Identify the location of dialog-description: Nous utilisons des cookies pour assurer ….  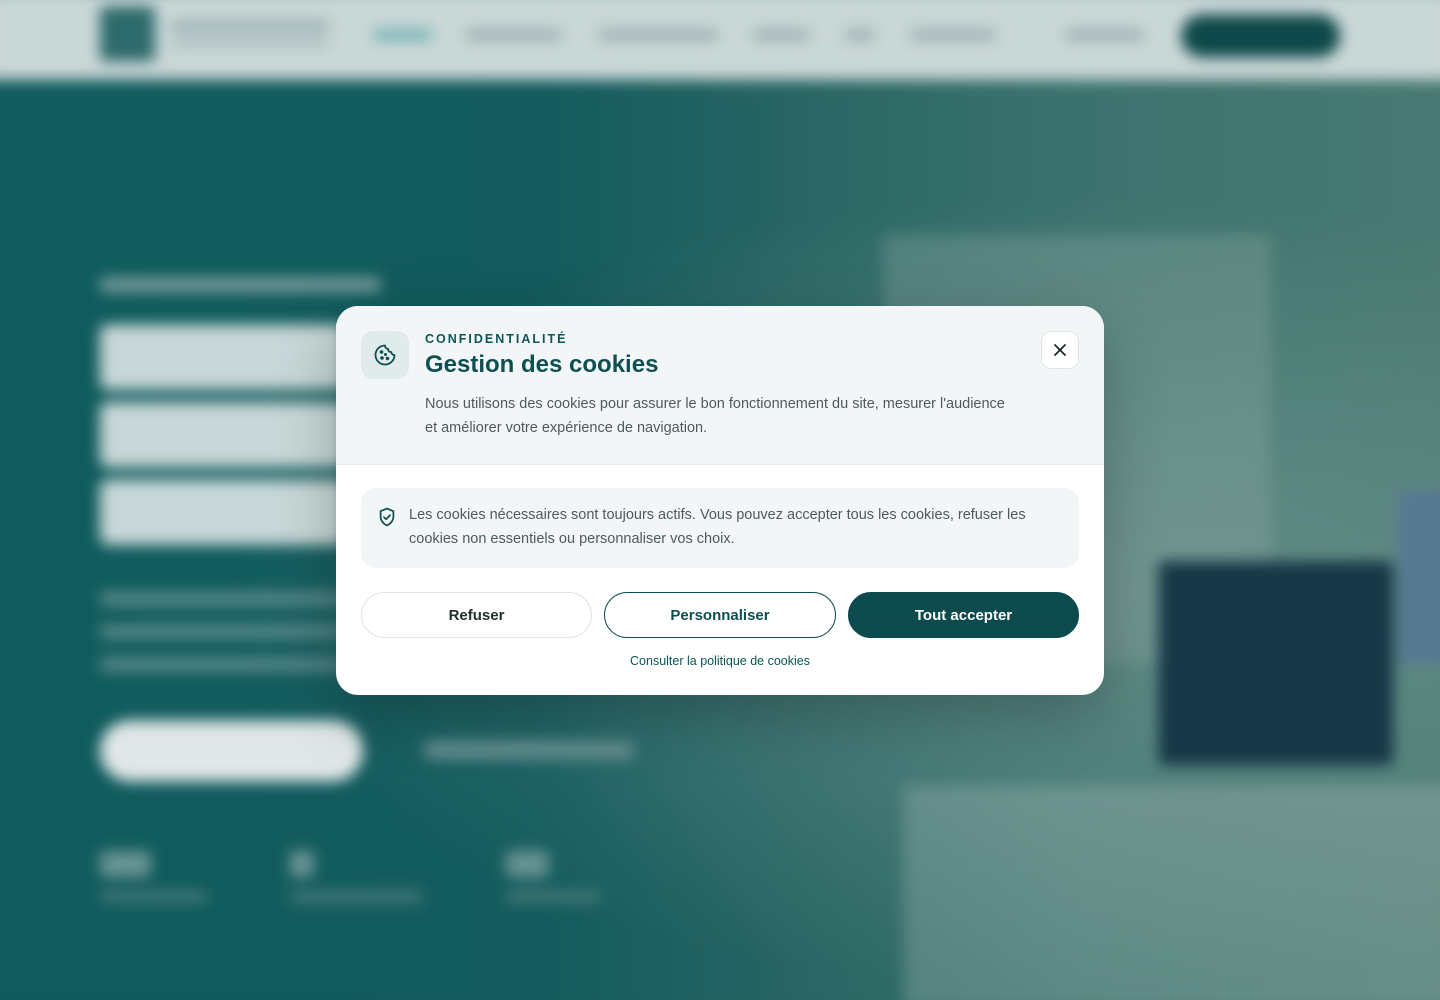
(715, 416).